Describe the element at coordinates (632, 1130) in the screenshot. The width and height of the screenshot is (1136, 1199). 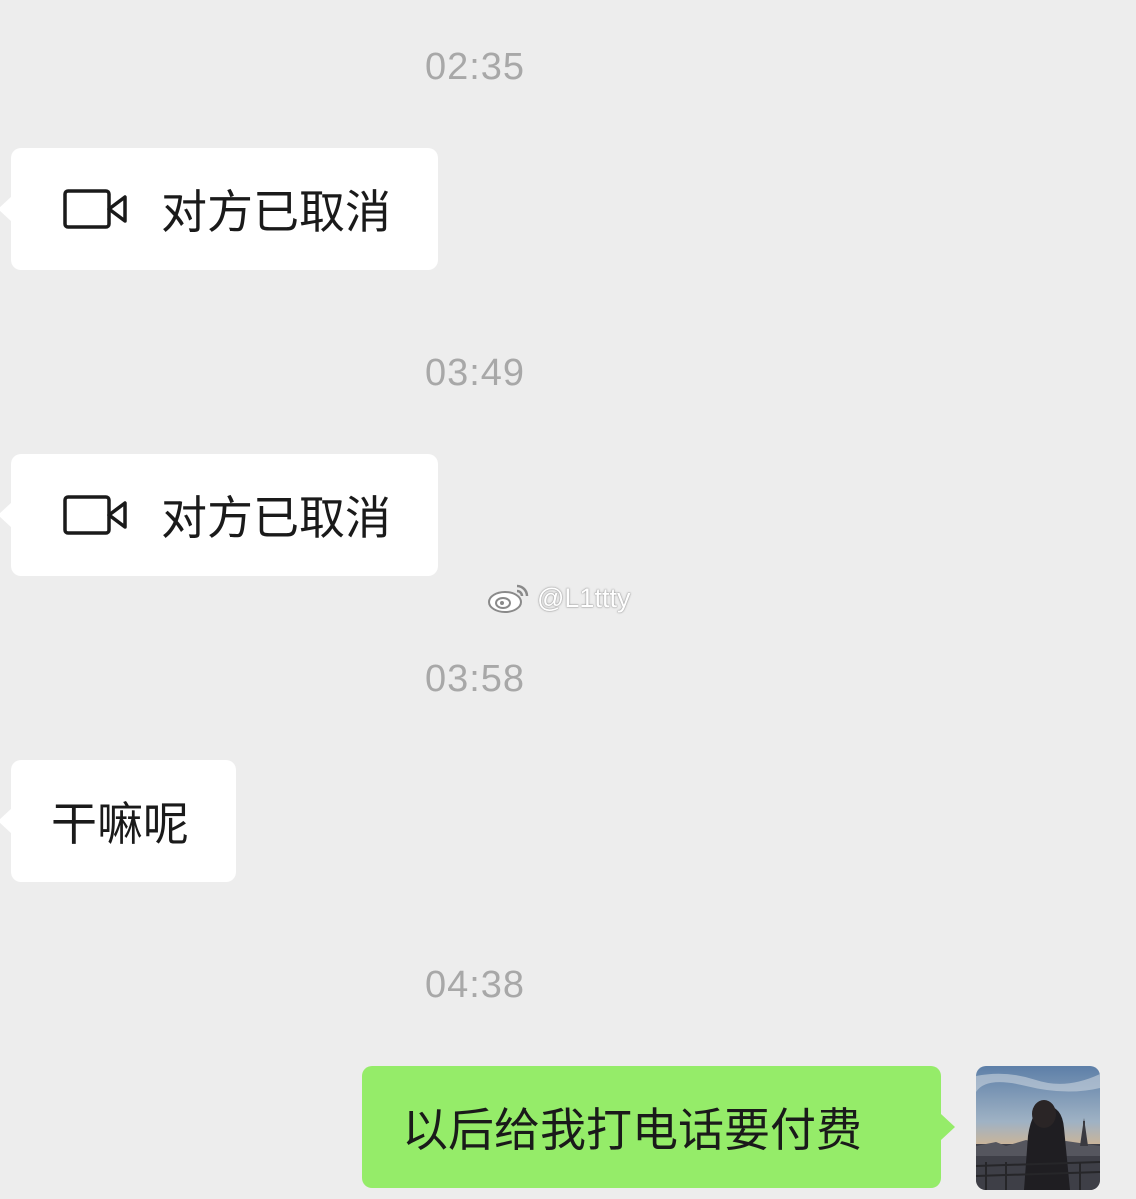
I see `message-text: 以后给我打电话要付费` at that location.